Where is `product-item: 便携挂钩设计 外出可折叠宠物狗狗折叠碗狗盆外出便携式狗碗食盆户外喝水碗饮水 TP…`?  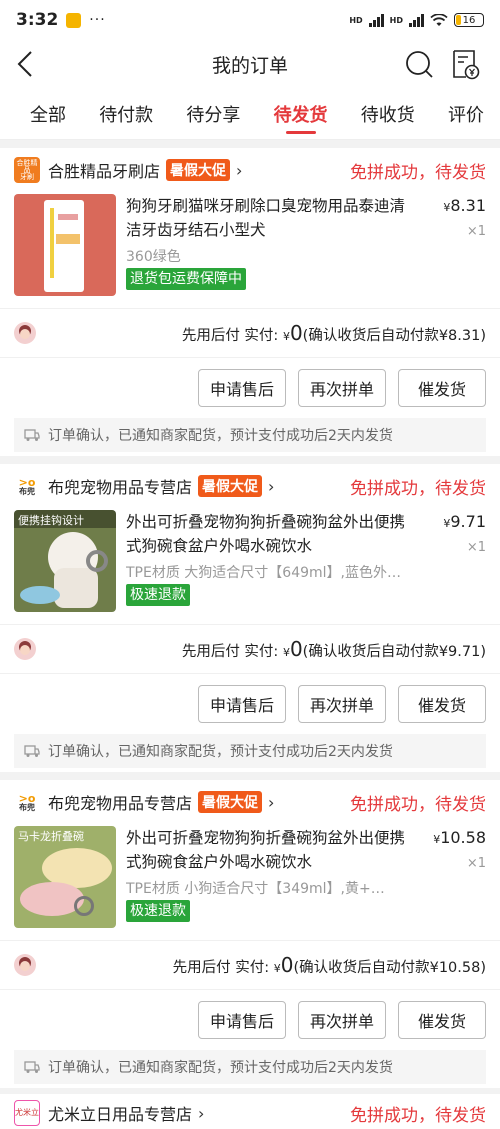 product-item: 便携挂钩设计 外出可折叠宠物狗狗折叠碗狗盆外出便携式狗碗食盆户外喝水碗饮水 TP… is located at coordinates (250, 566).